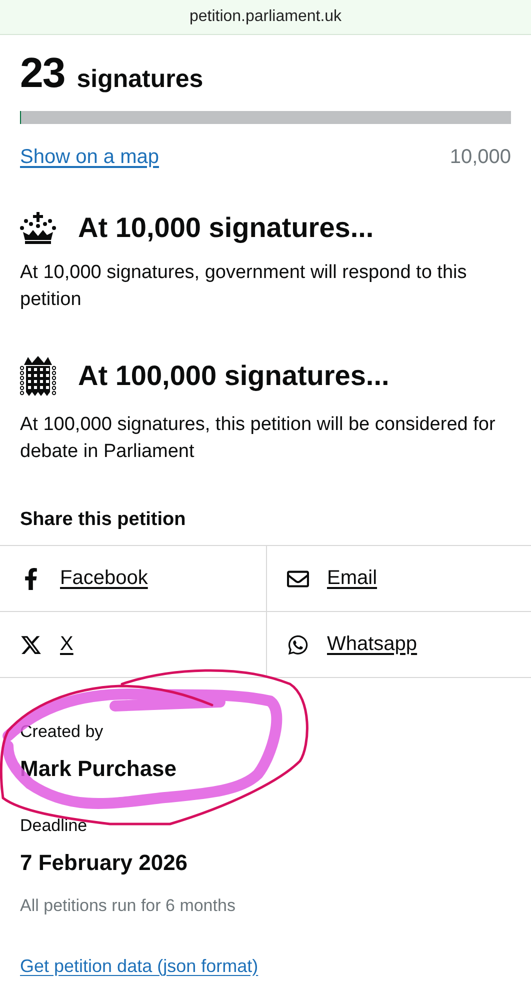 This screenshot has height=1000, width=531. I want to click on share-link: Facebook, so click(104, 578).